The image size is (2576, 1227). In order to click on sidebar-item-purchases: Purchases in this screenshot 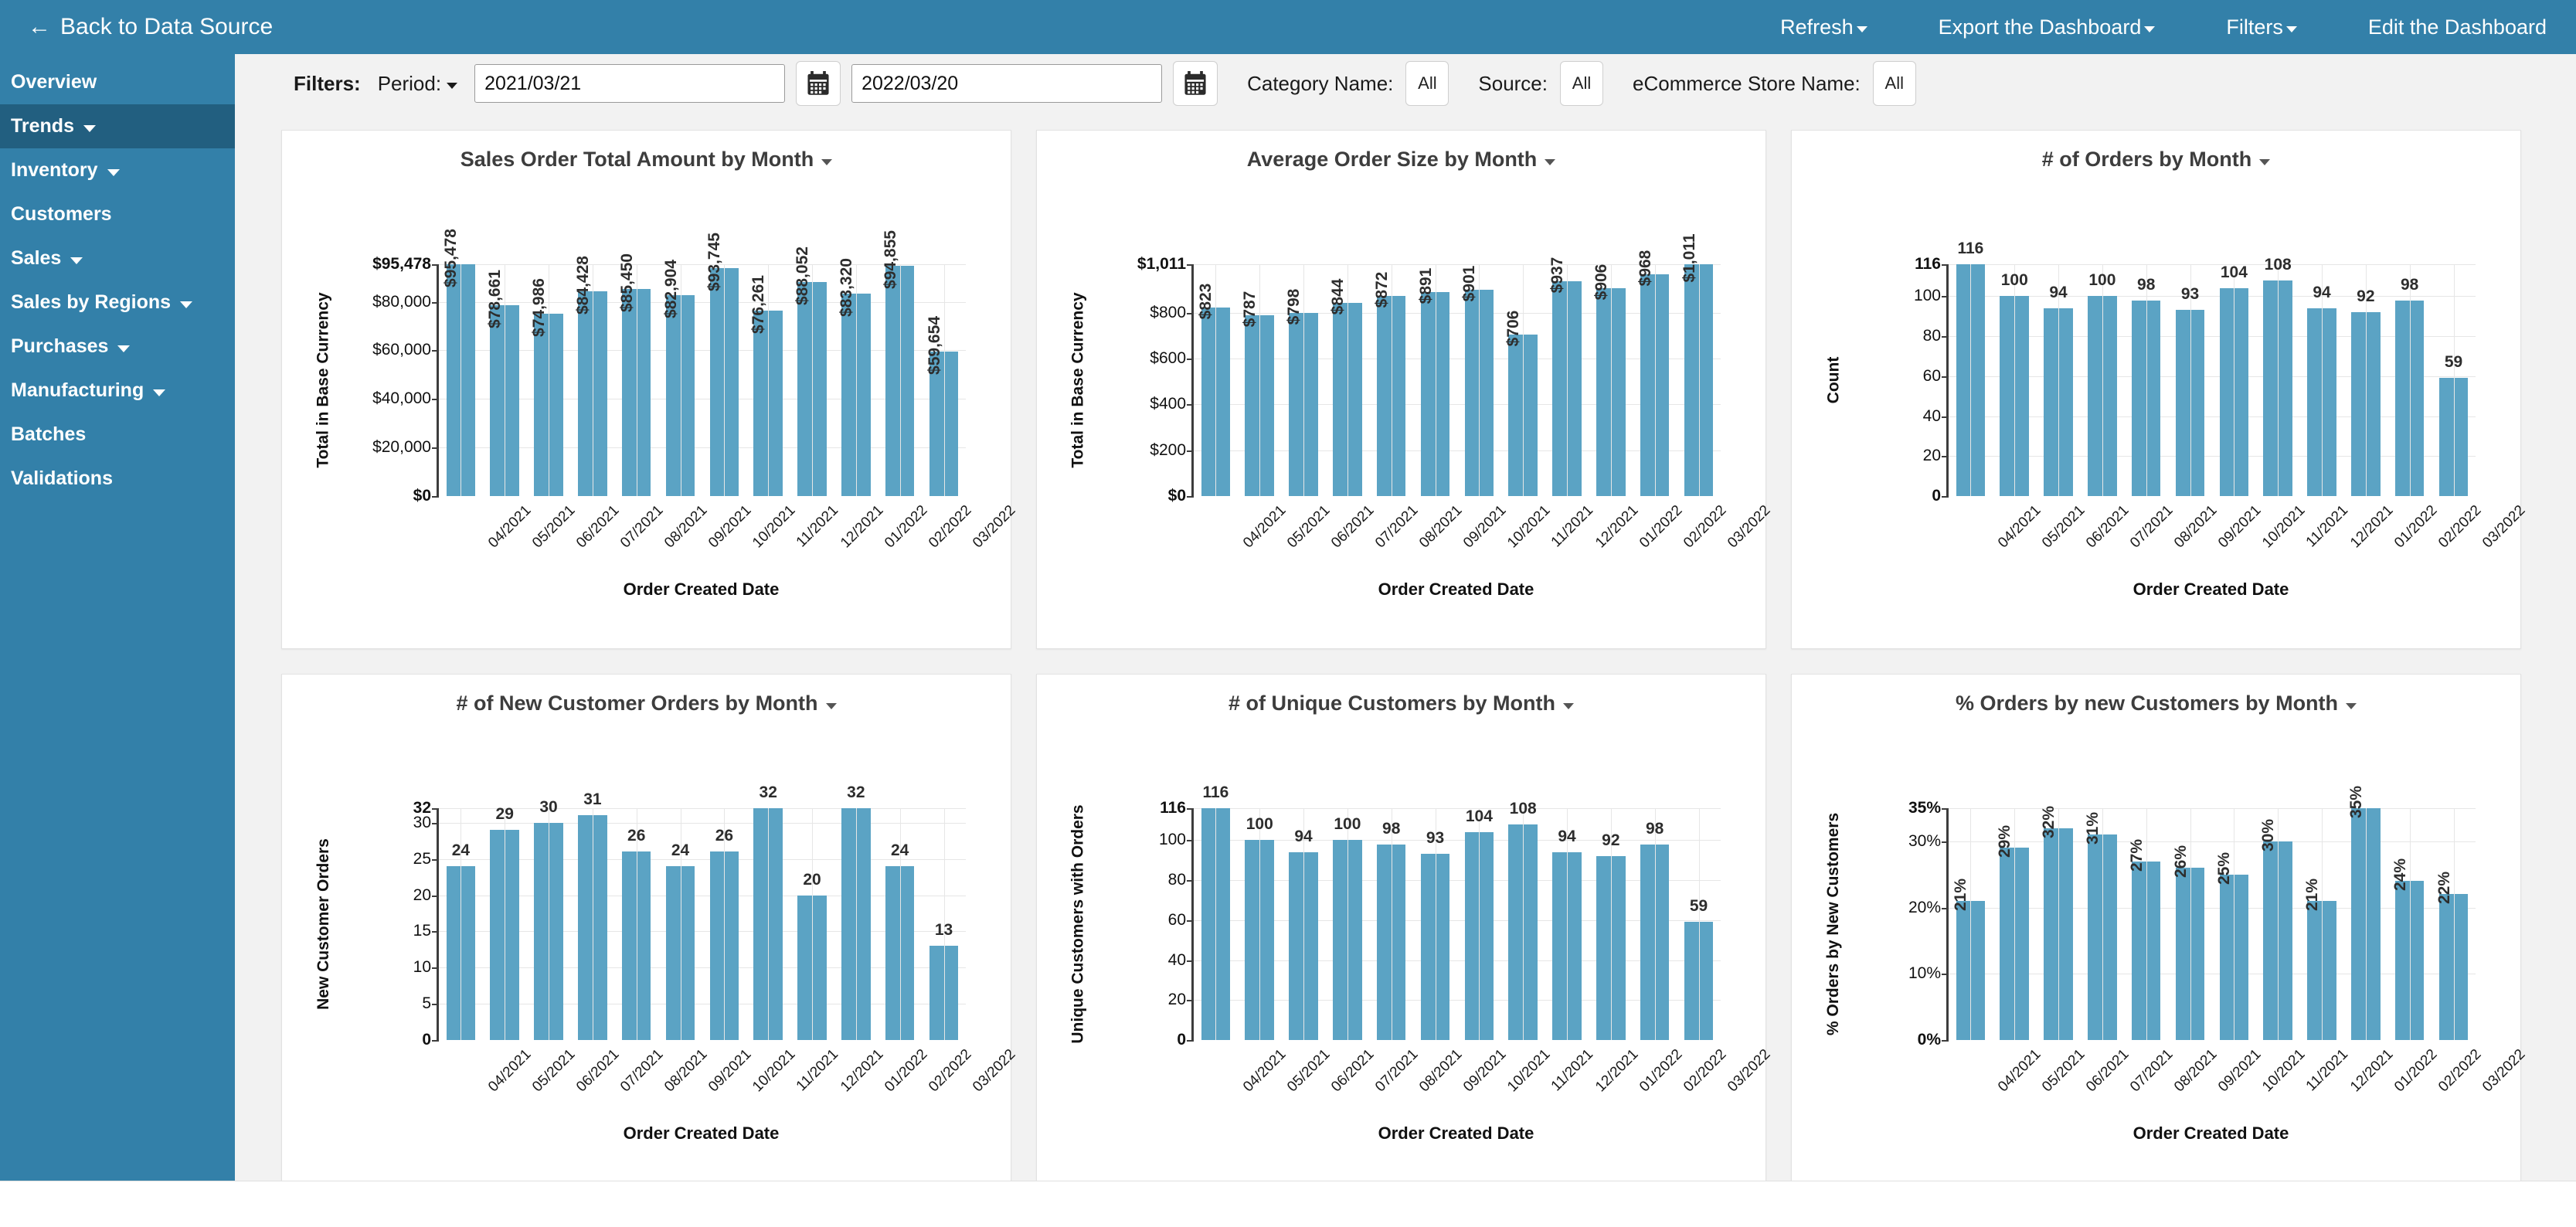, I will do `click(117, 347)`.